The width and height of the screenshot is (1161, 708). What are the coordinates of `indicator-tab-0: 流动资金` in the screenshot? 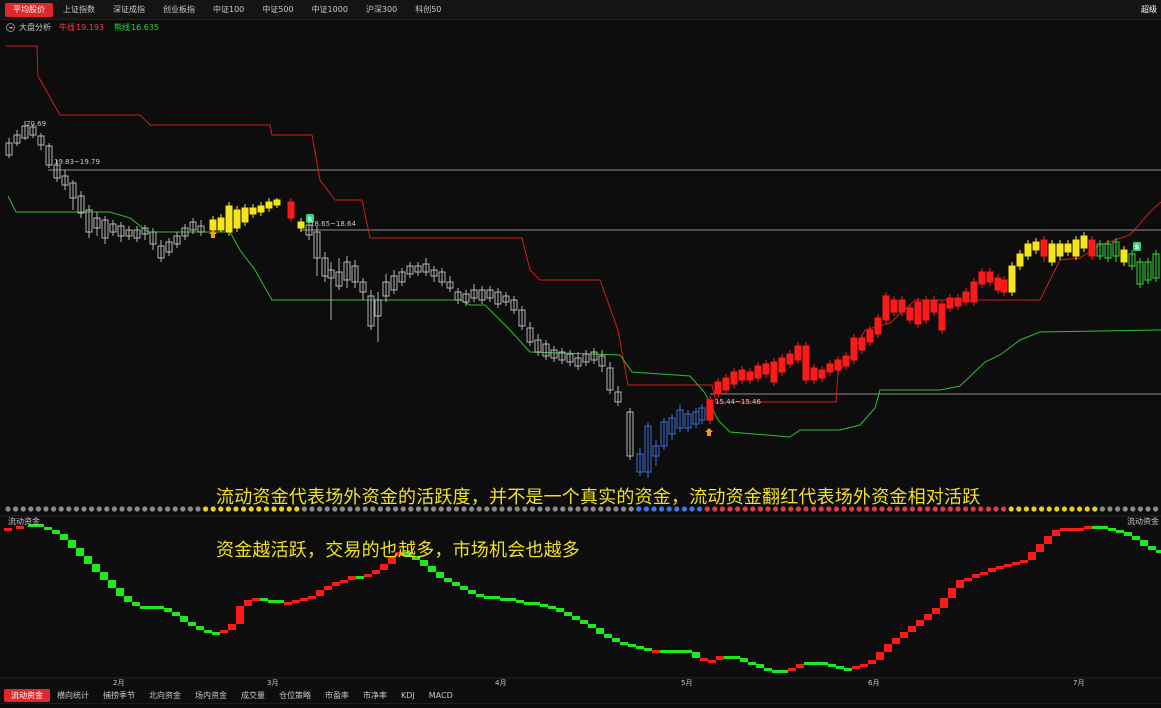 It's located at (27, 695).